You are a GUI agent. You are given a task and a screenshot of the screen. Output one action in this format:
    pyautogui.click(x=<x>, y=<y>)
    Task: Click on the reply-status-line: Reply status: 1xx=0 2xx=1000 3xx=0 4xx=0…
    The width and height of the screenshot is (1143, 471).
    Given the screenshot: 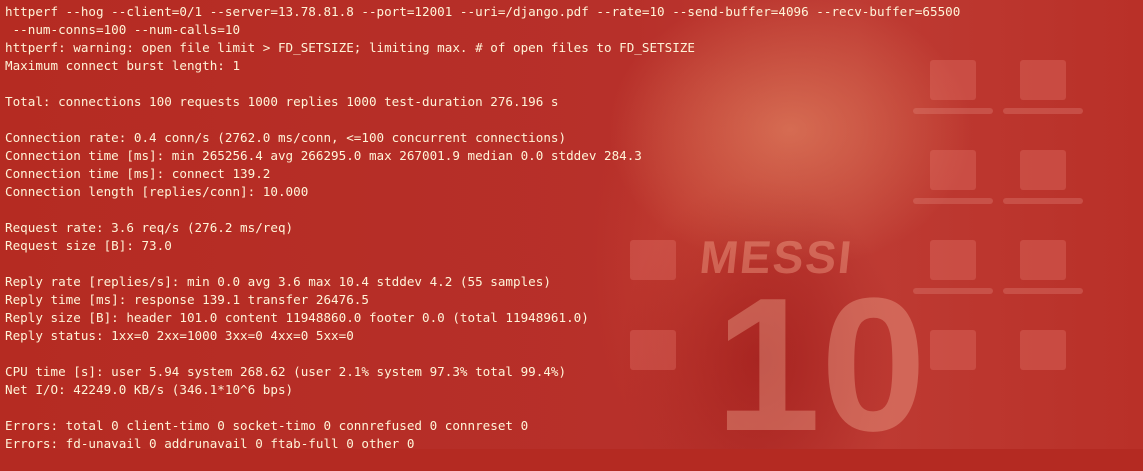 What is the action you would take?
    pyautogui.click(x=179, y=335)
    